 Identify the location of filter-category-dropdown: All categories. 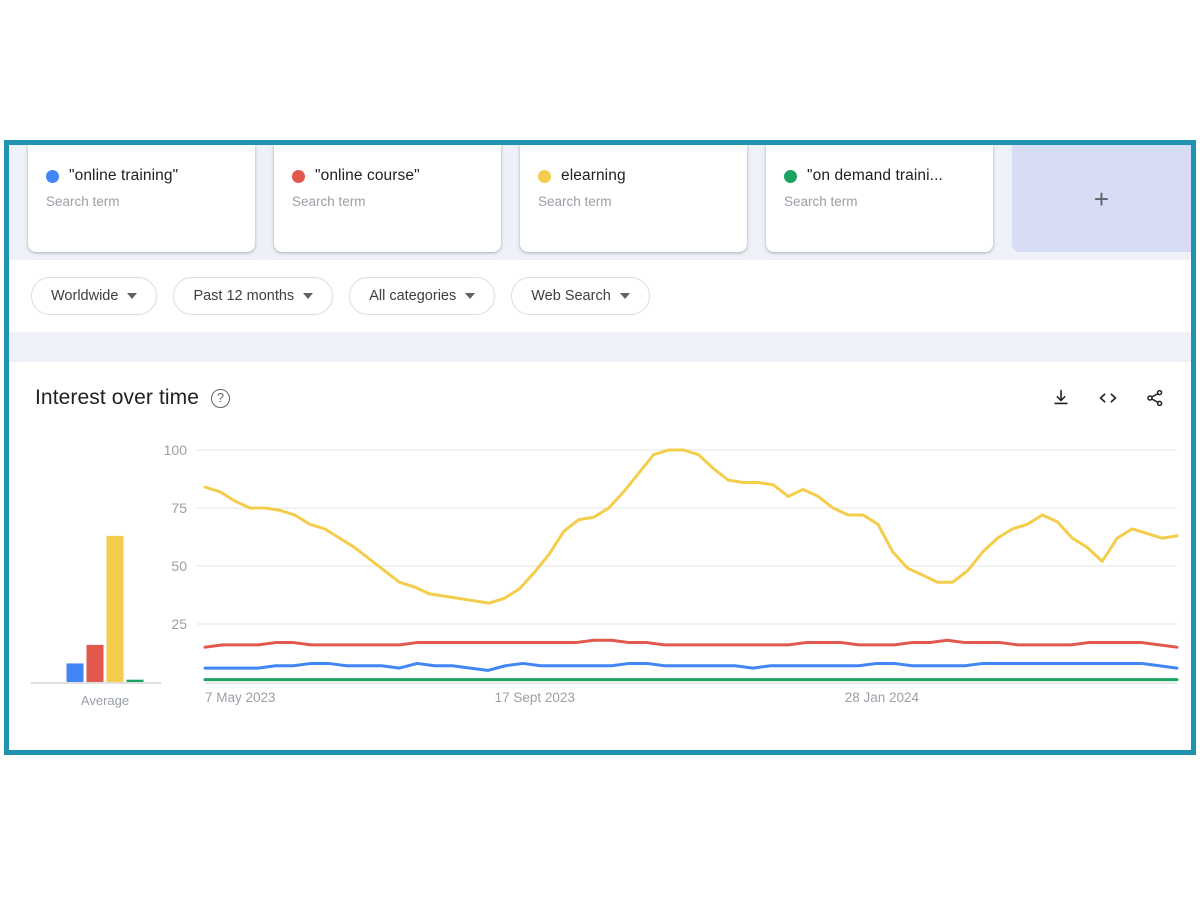
(422, 296).